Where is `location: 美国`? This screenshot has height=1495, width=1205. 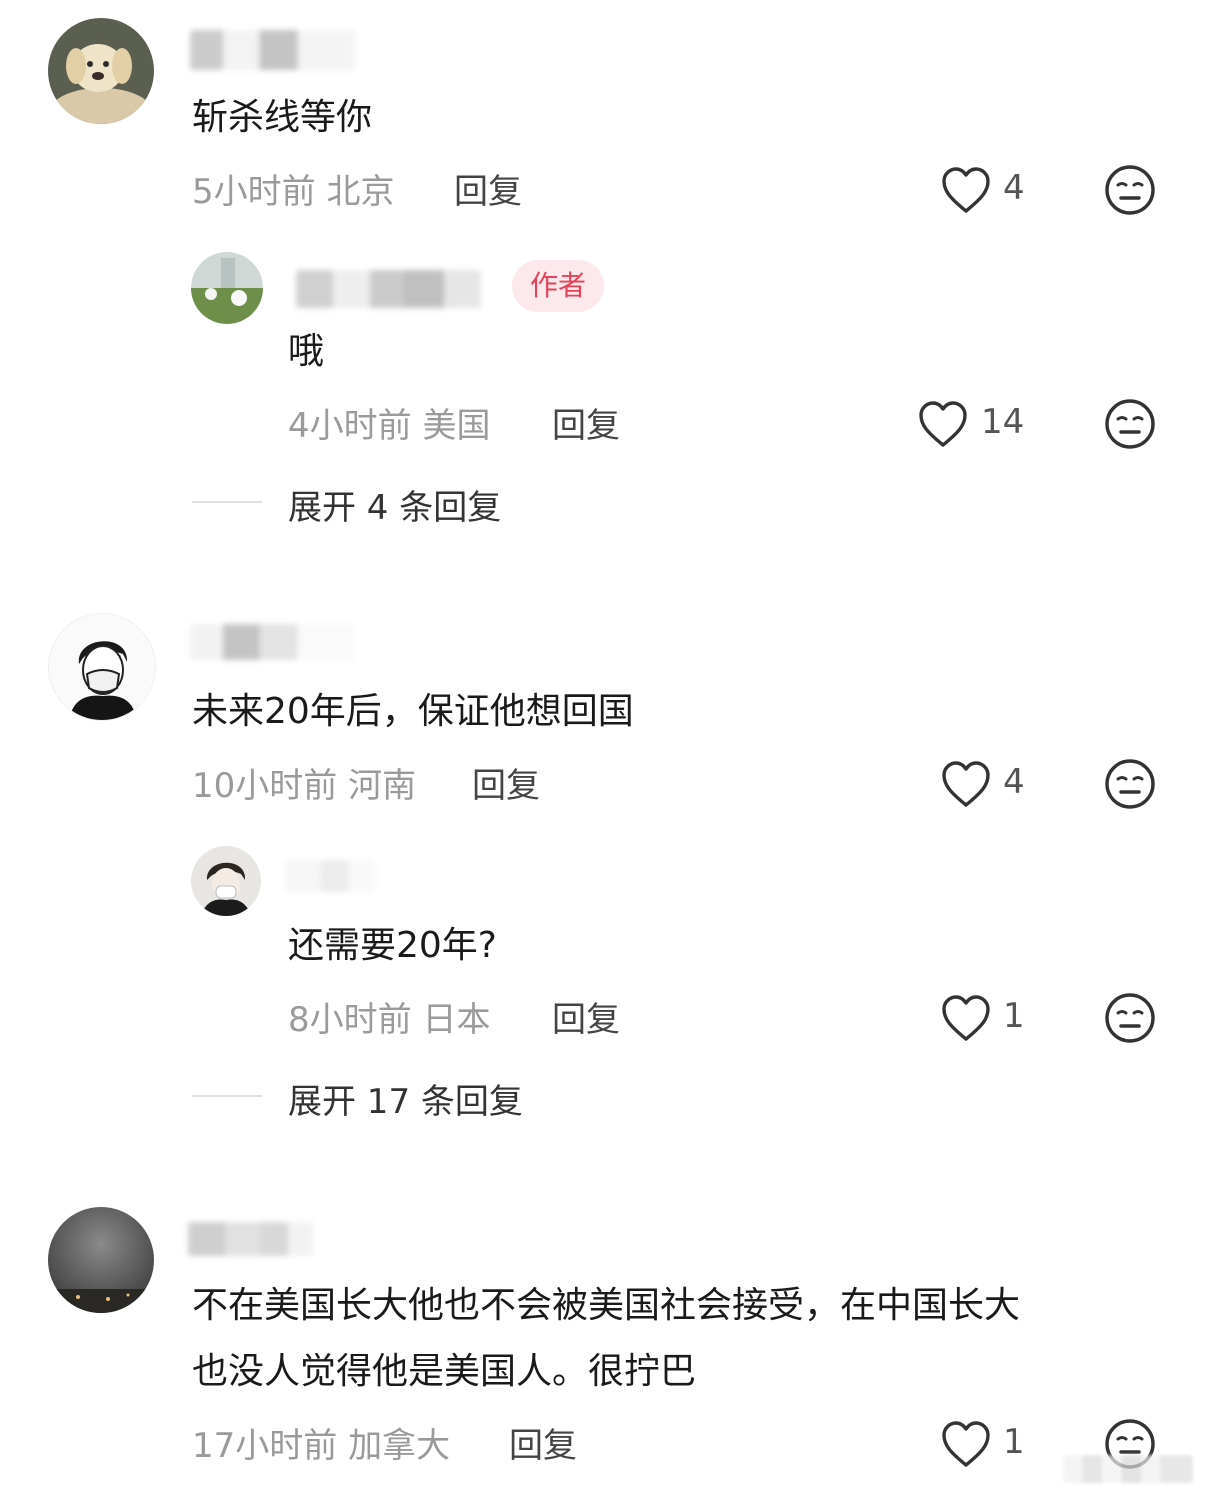 location: 美国 is located at coordinates (456, 426).